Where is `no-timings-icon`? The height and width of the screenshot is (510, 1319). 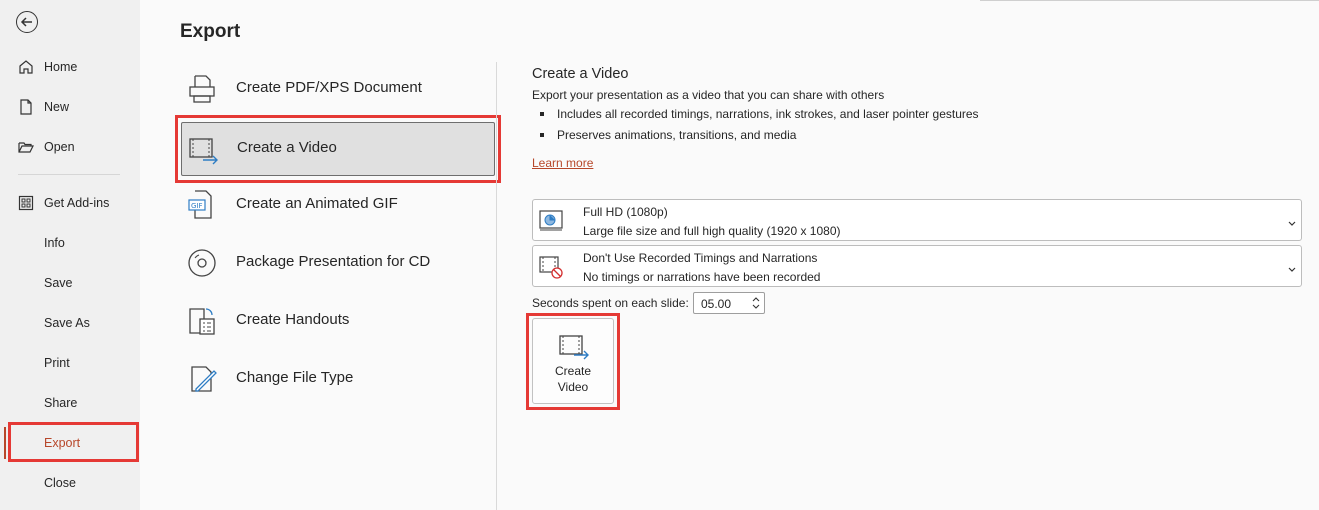 no-timings-icon is located at coordinates (551, 267).